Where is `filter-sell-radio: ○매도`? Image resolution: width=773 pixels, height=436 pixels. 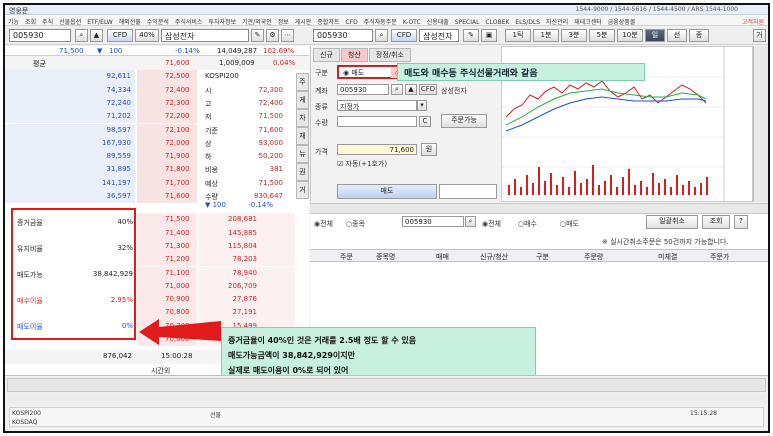
filter-sell-radio: ○매도 is located at coordinates (569, 224).